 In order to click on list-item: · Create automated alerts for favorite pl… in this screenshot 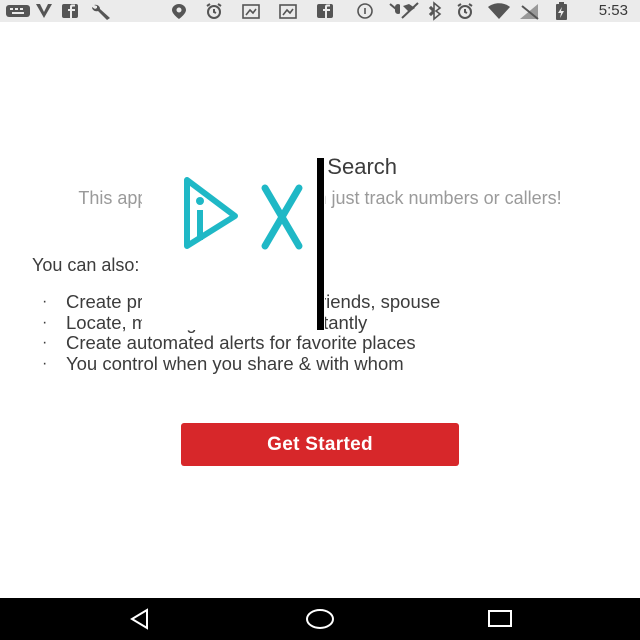, I will do `click(327, 343)`.